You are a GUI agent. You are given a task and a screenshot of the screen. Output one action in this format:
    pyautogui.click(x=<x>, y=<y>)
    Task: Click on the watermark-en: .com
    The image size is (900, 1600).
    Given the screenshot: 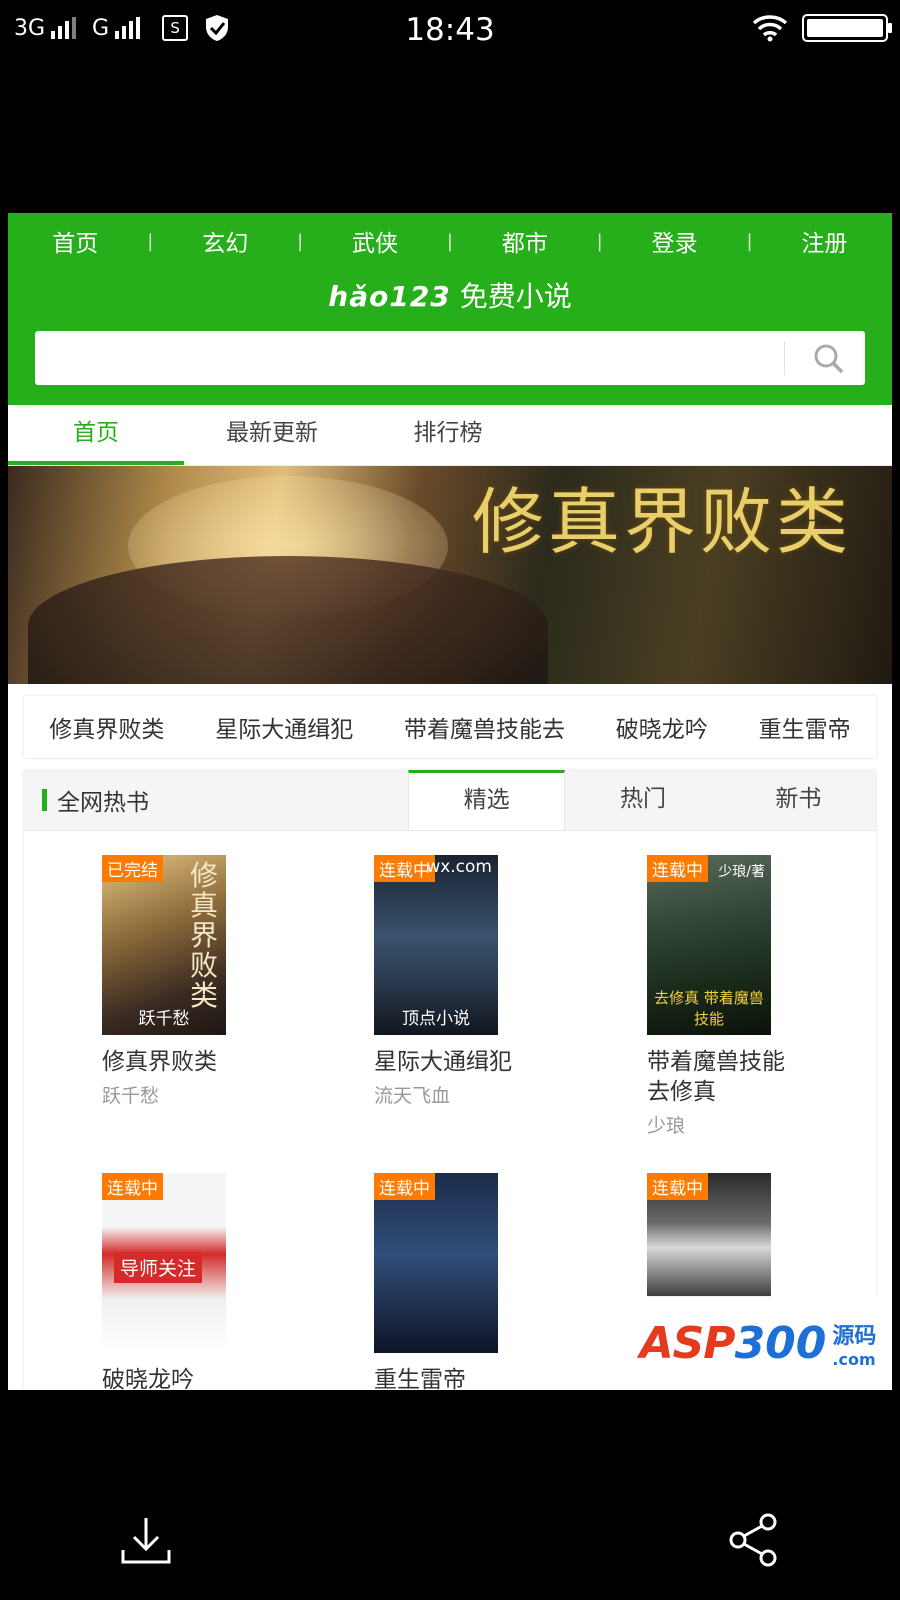 What is the action you would take?
    pyautogui.click(x=854, y=1359)
    